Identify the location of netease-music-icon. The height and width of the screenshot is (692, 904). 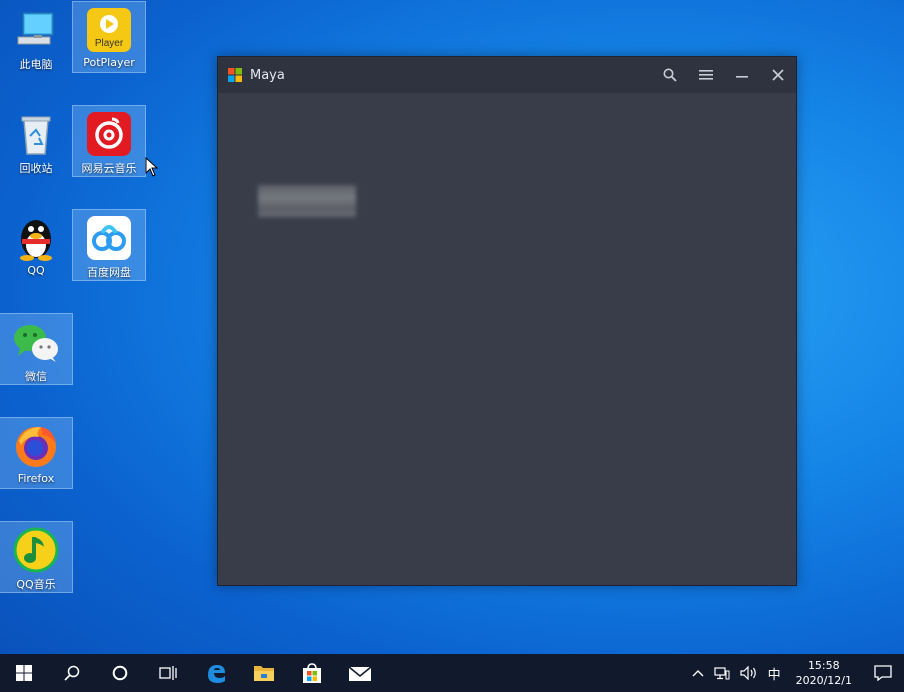
(109, 134).